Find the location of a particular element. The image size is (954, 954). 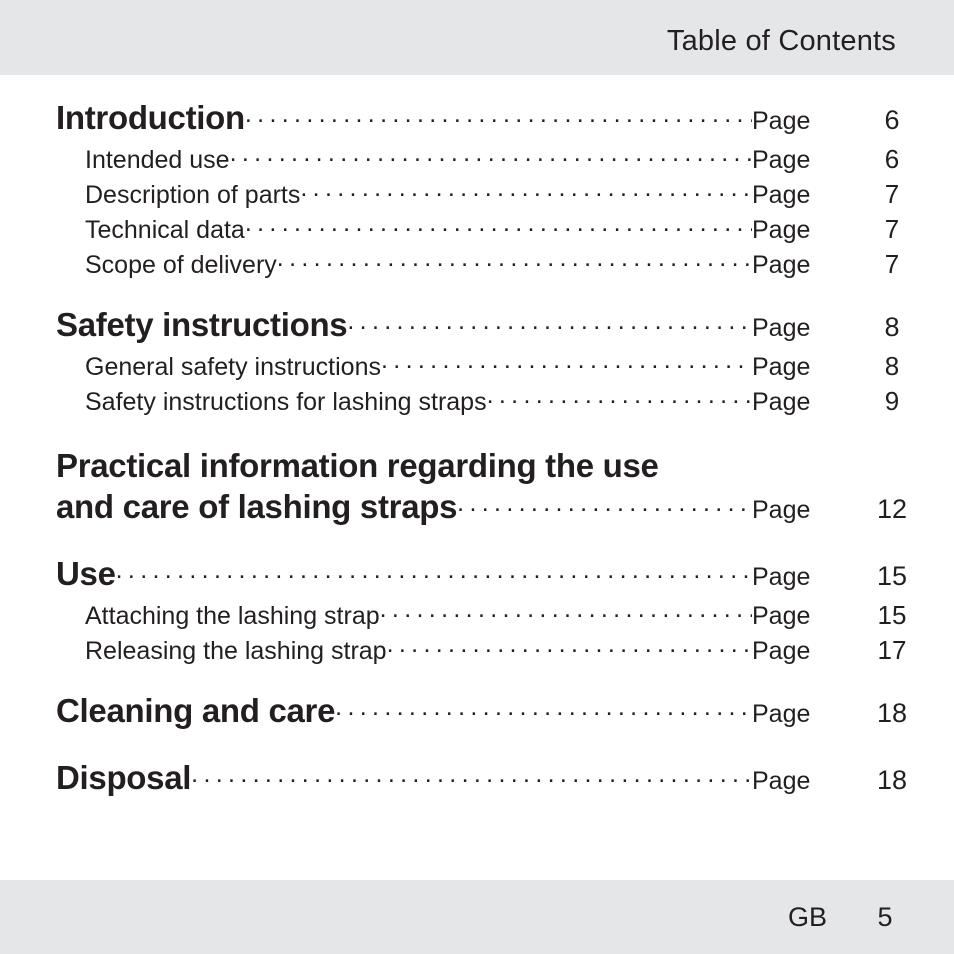

toc-heading-line-1: Practical information regarding the use is located at coordinates (477, 465).